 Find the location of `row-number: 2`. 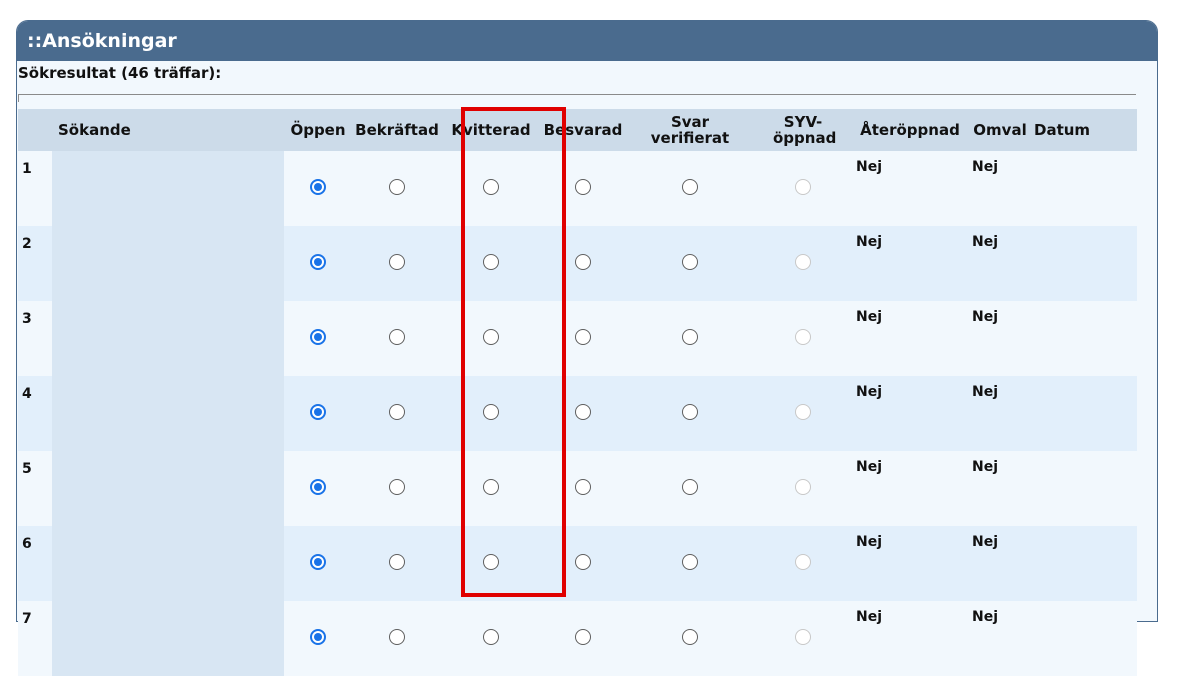

row-number: 2 is located at coordinates (35, 263).